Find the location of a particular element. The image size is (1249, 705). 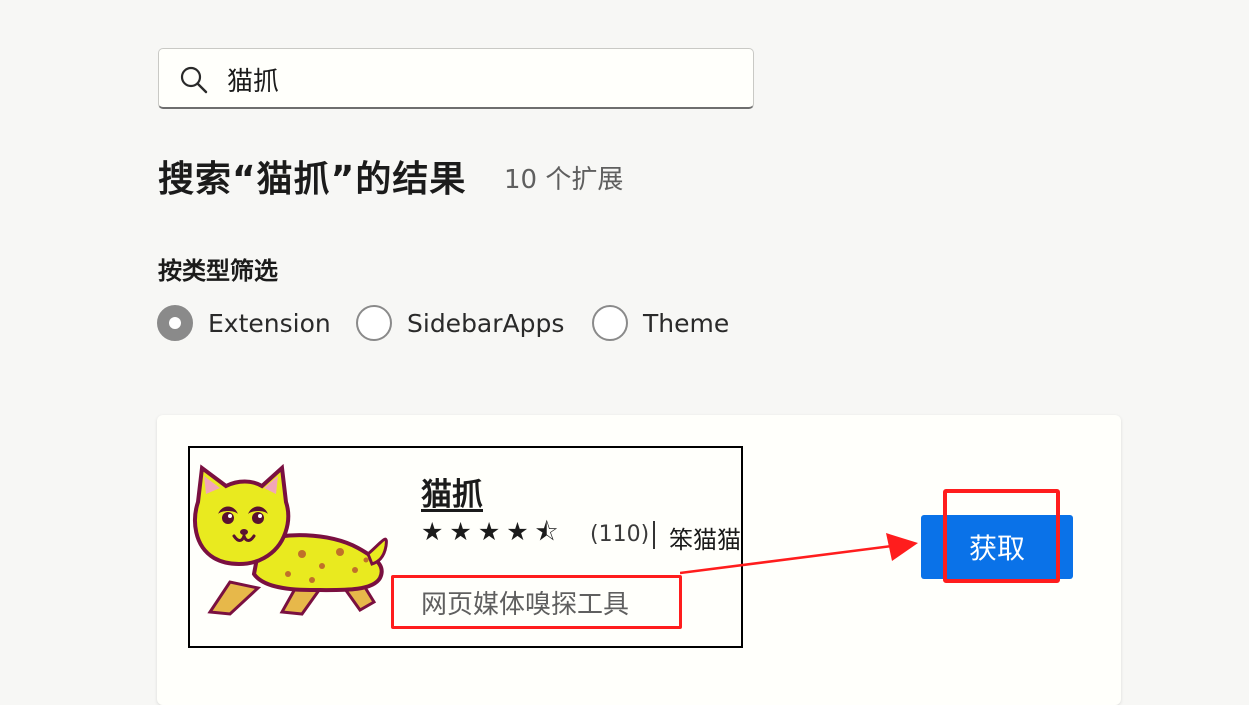

search-input is located at coordinates (477, 79).